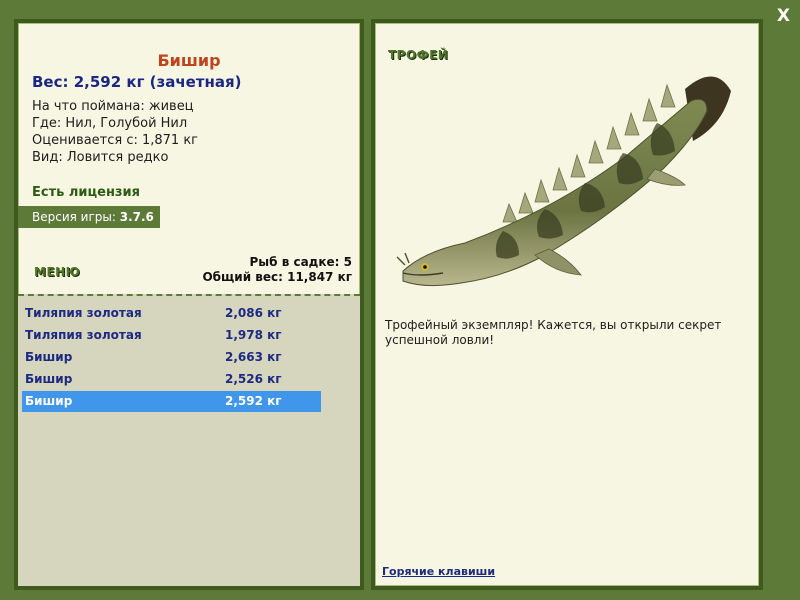  I want to click on species-detail: Вид: Ловится редко, so click(100, 157).